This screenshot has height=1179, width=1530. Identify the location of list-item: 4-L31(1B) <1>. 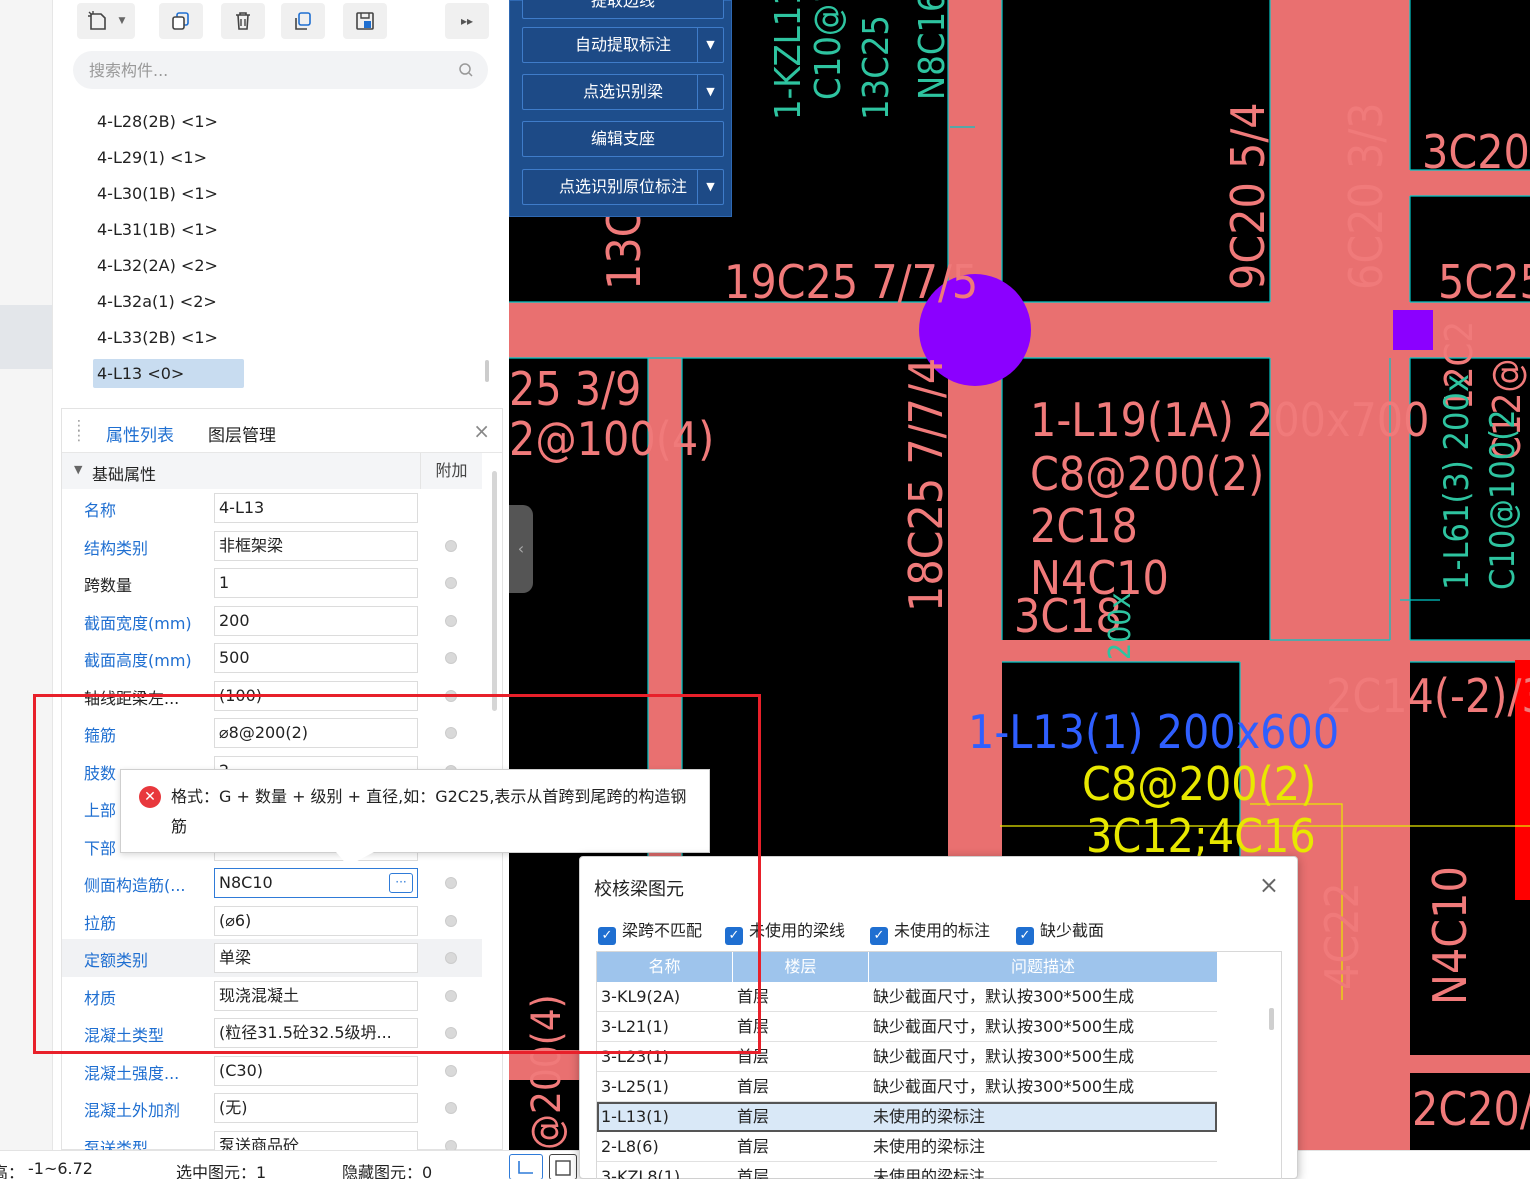
(281, 230).